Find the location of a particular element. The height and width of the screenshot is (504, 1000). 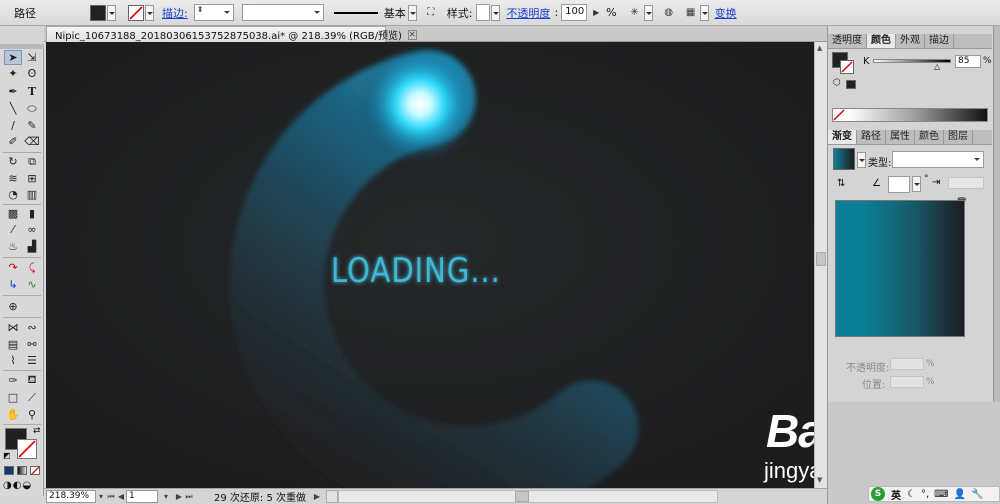

custom-wave-tool-icon: ∿ is located at coordinates (32, 284).